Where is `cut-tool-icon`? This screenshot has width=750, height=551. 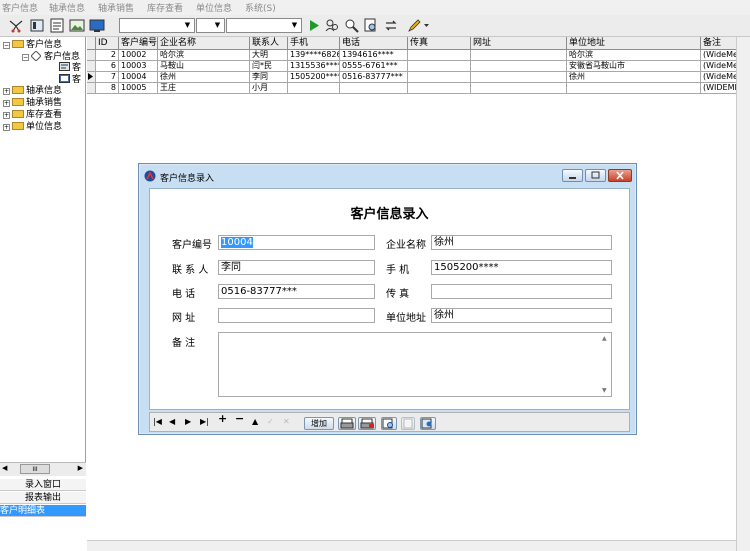
cut-tool-icon is located at coordinates (16, 25).